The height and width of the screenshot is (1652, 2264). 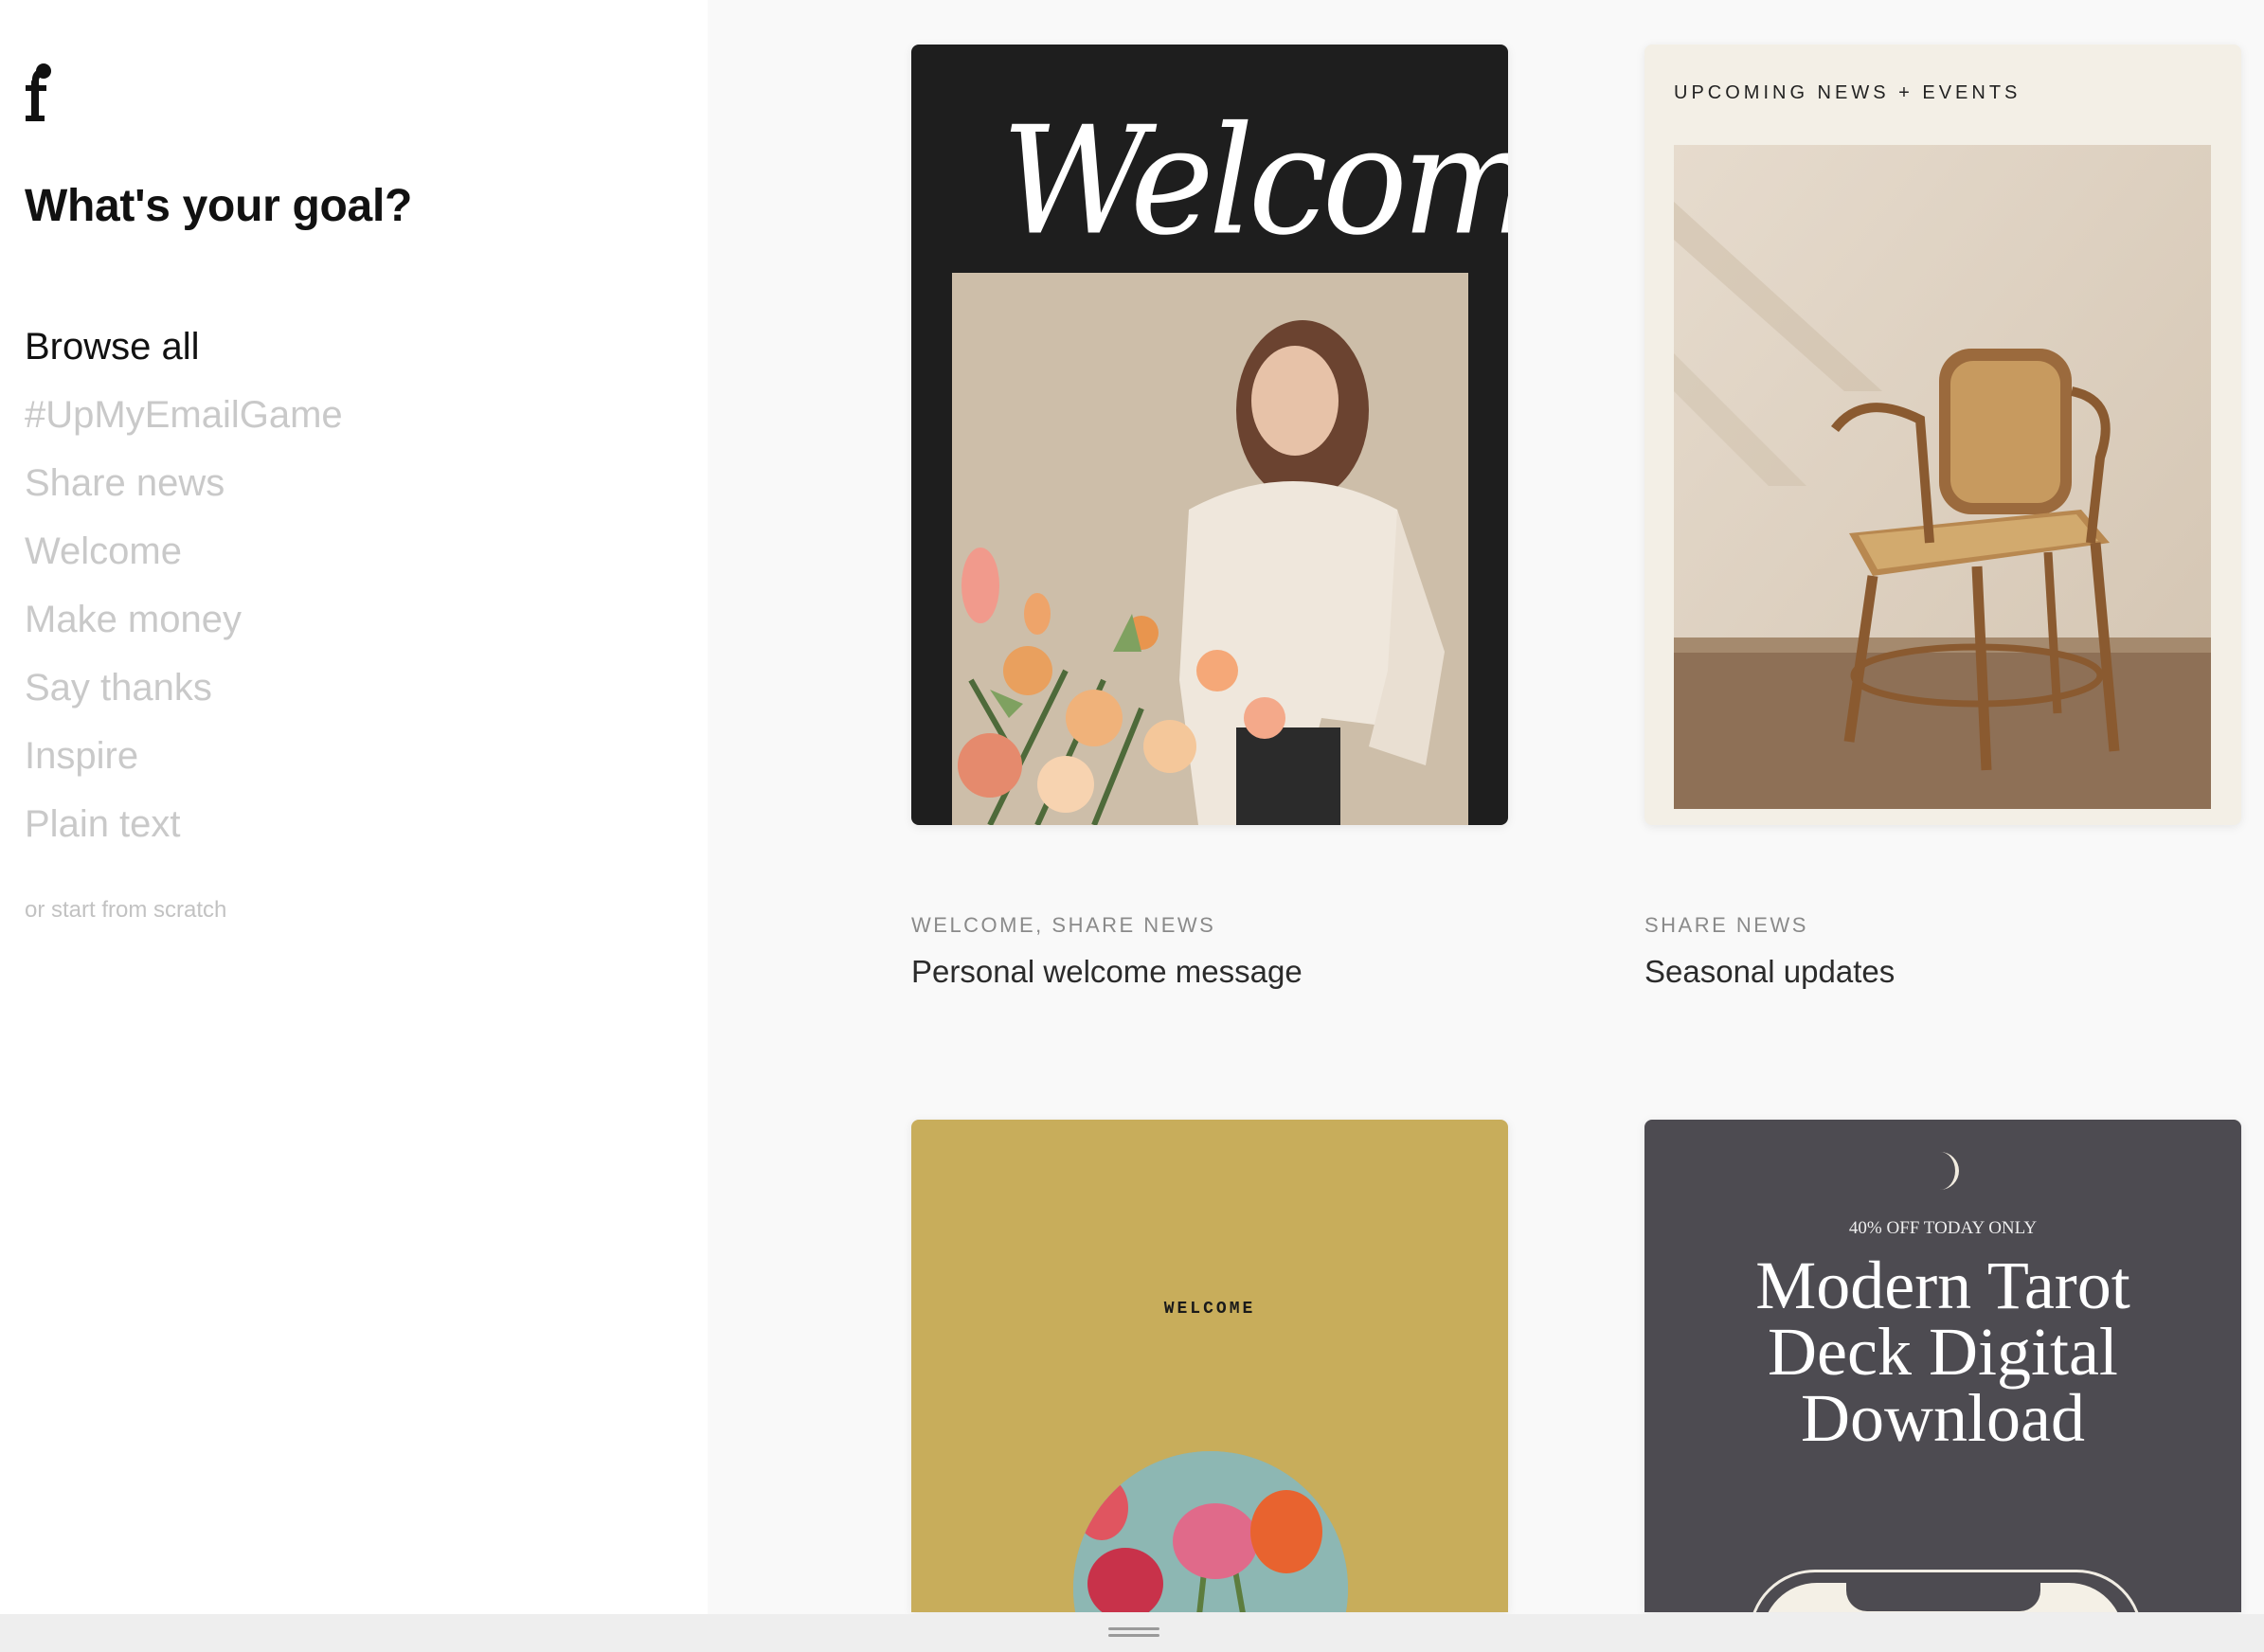 I want to click on start-from-scratch-link: or start from scratch, so click(x=125, y=910).